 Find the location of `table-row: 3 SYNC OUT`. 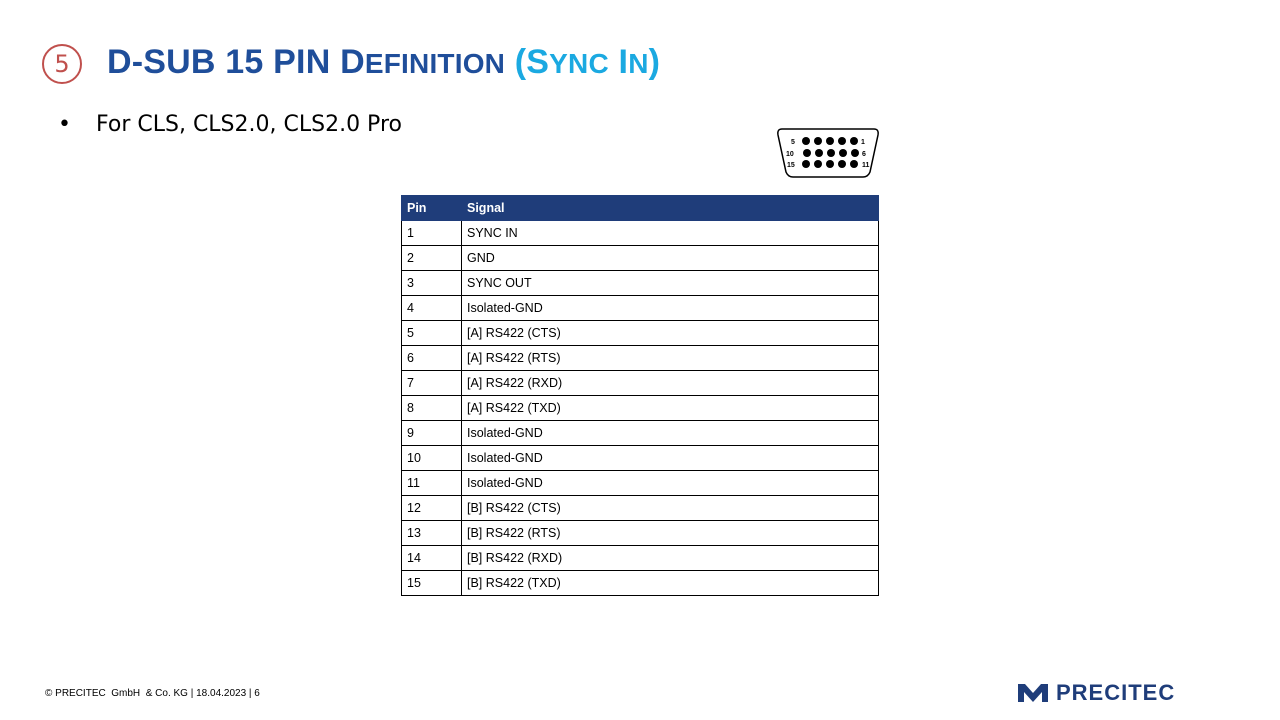

table-row: 3 SYNC OUT is located at coordinates (640, 283).